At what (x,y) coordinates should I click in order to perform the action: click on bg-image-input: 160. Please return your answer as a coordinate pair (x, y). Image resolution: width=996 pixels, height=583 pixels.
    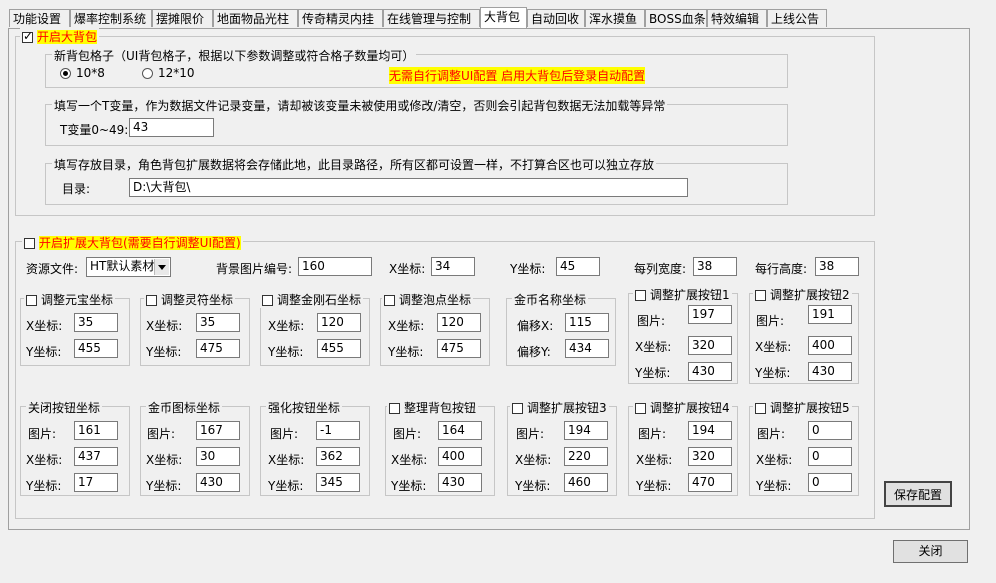
    Looking at the image, I should click on (335, 266).